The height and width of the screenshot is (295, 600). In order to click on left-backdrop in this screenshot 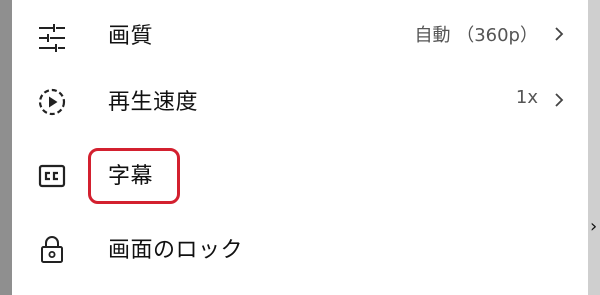, I will do `click(6, 147)`.